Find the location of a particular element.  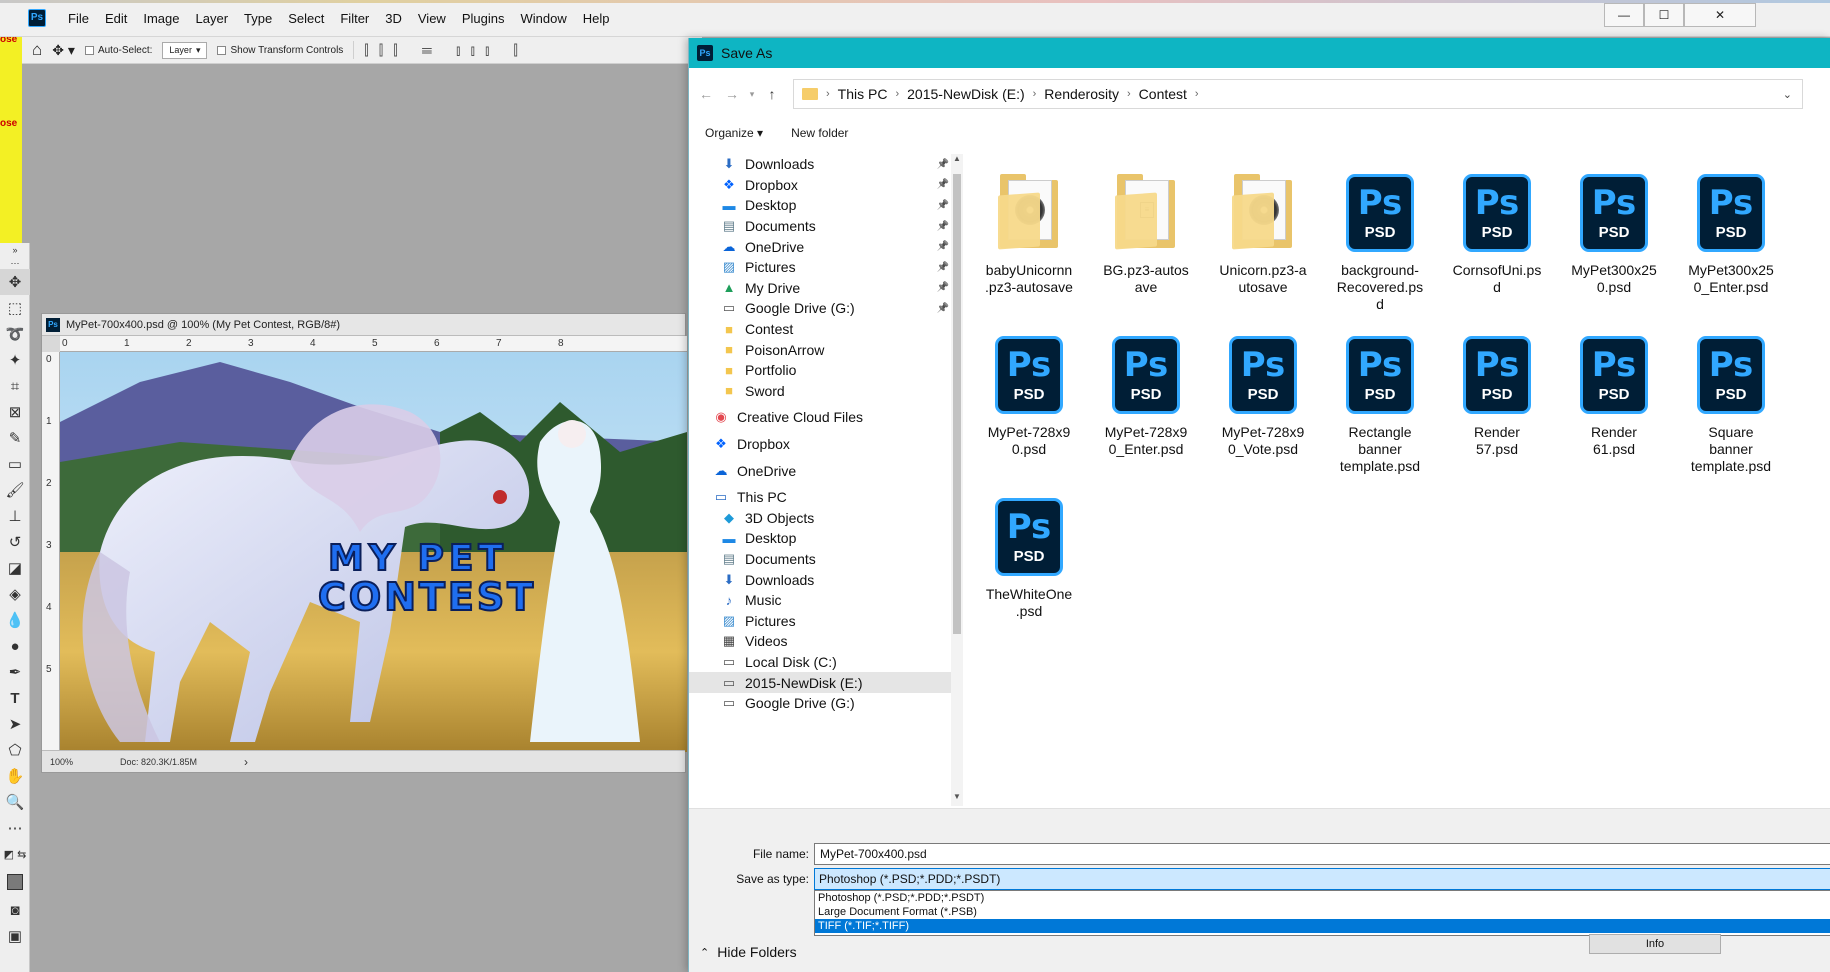

nav-item-google-drive-g: ▭ Google Drive (G:) is located at coordinates (826, 703).